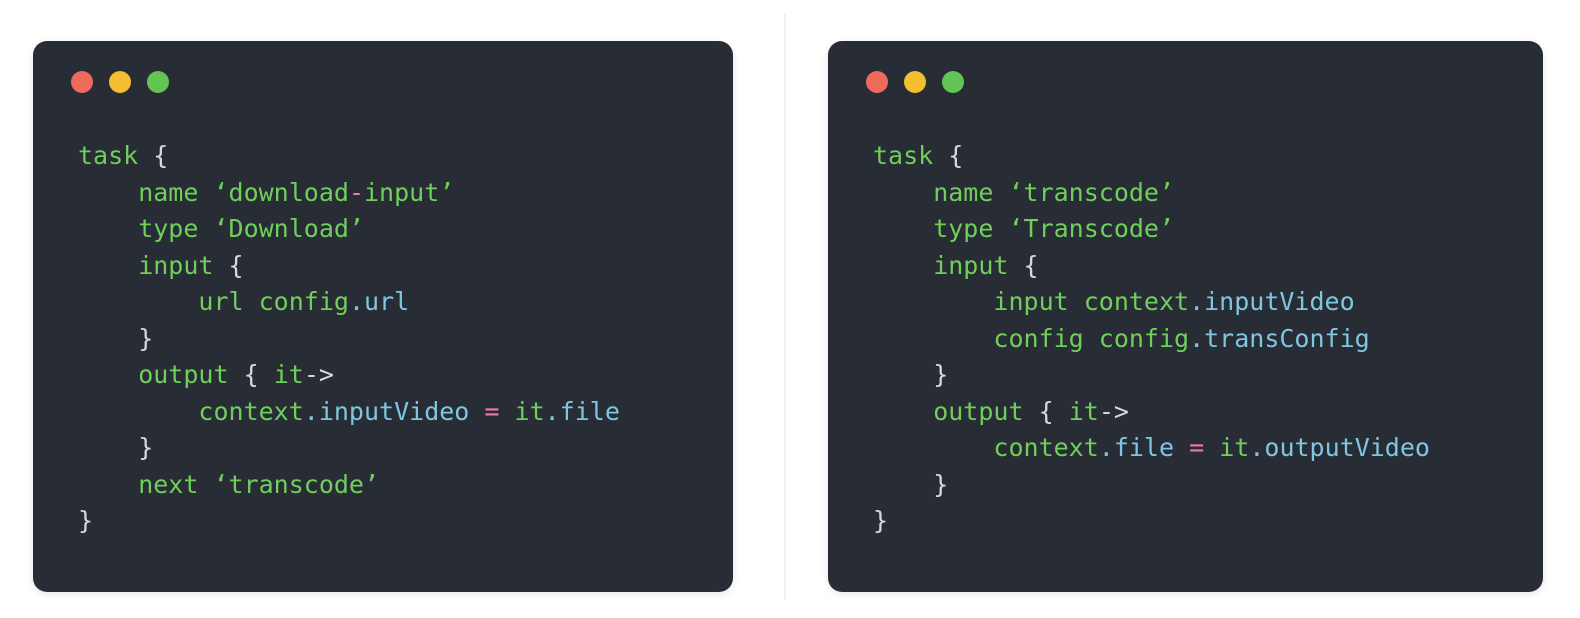  Describe the element at coordinates (400, 485) in the screenshot. I see `code-line: next ‘transcode’` at that location.